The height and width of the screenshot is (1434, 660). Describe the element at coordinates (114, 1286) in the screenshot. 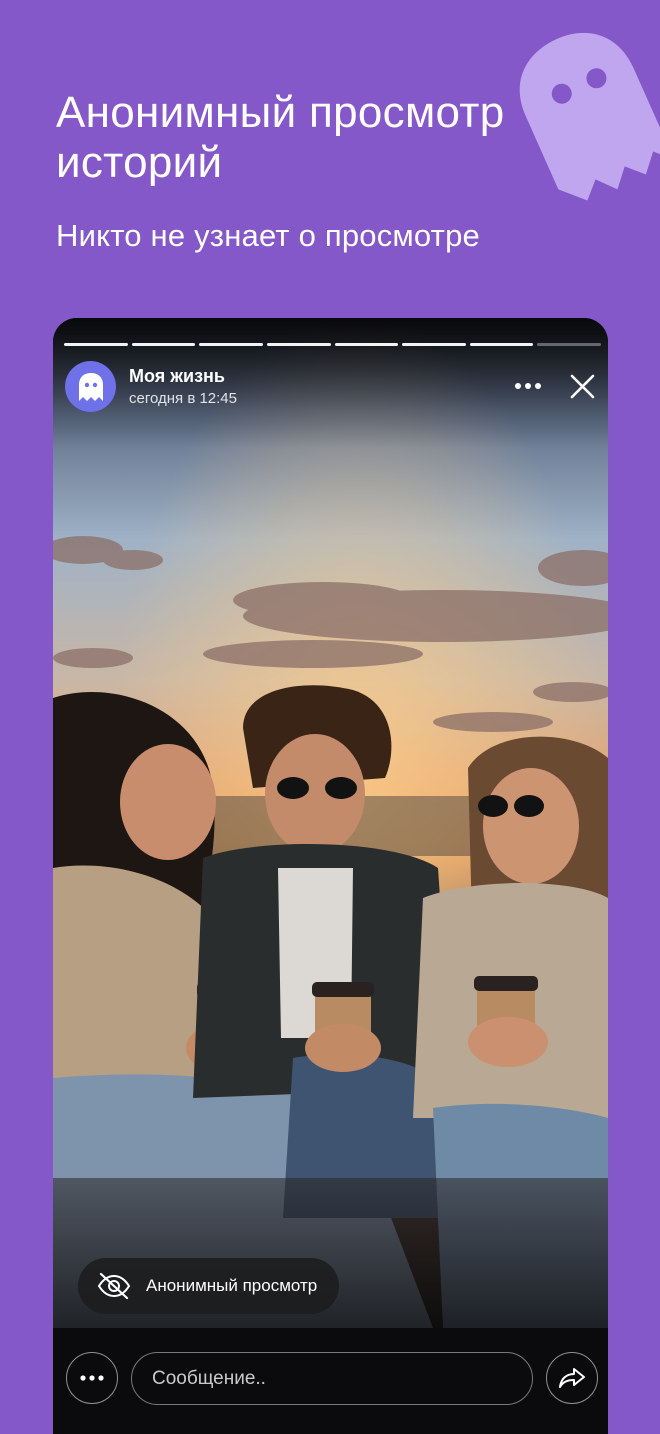

I see `eye-crossed-icon` at that location.